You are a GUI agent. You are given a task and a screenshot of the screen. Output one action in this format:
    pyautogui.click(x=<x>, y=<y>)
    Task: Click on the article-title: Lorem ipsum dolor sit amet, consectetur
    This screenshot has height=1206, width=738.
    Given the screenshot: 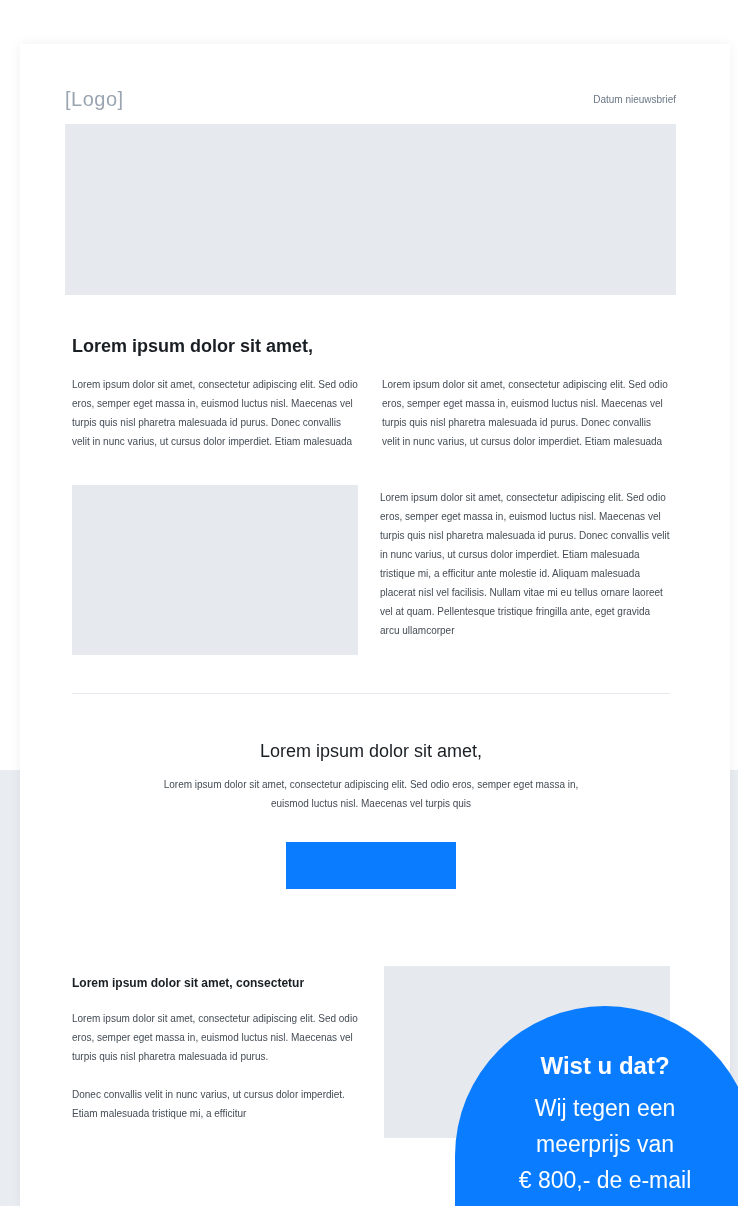 What is the action you would take?
    pyautogui.click(x=189, y=983)
    